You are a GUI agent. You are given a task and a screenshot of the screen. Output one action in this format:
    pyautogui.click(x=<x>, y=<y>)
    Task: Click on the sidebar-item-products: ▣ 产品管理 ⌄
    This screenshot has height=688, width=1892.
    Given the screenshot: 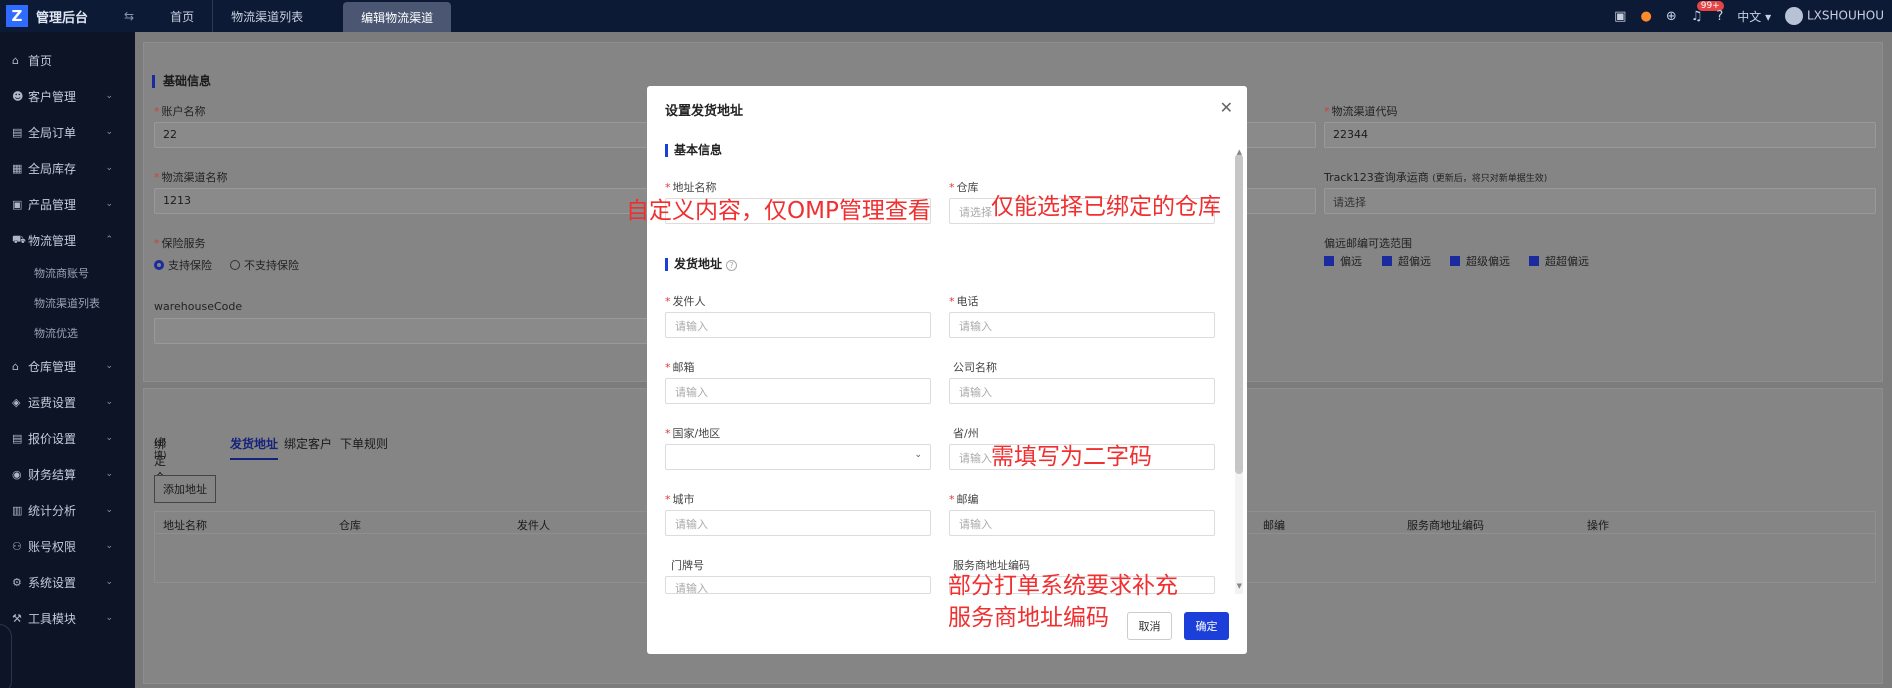 What is the action you would take?
    pyautogui.click(x=67, y=204)
    